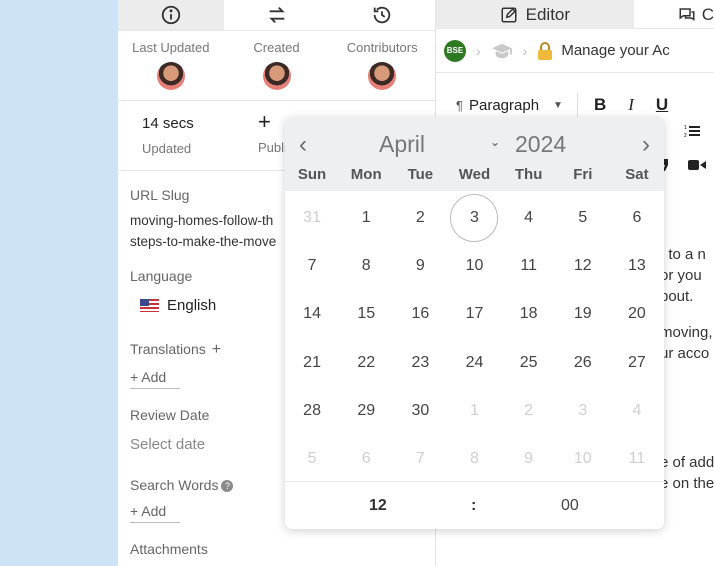 Image resolution: width=714 pixels, height=566 pixels. Describe the element at coordinates (402, 144) in the screenshot. I see `month-select: April` at that location.